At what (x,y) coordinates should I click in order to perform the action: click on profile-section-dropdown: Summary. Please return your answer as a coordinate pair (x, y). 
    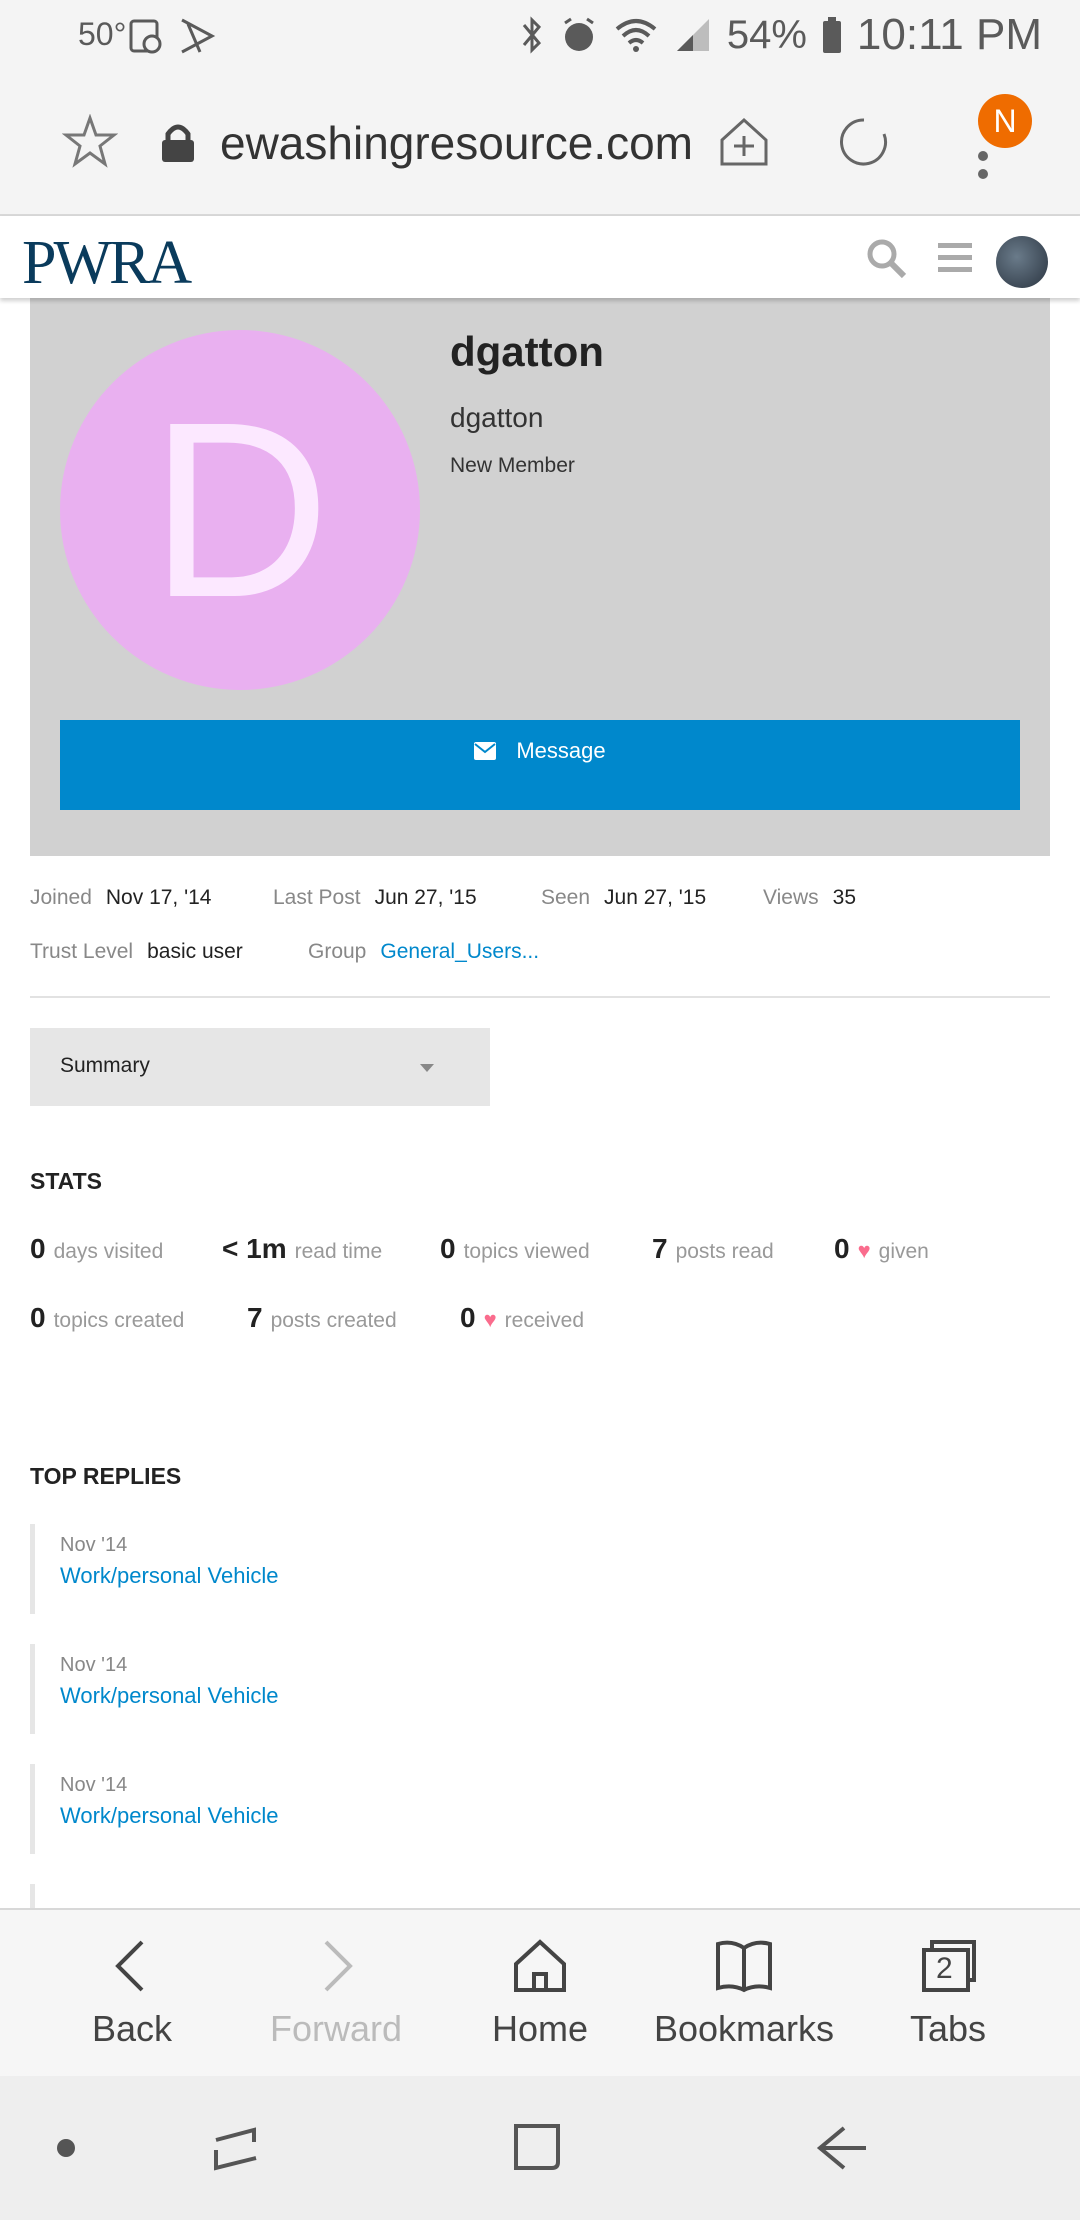
    Looking at the image, I should click on (260, 1067).